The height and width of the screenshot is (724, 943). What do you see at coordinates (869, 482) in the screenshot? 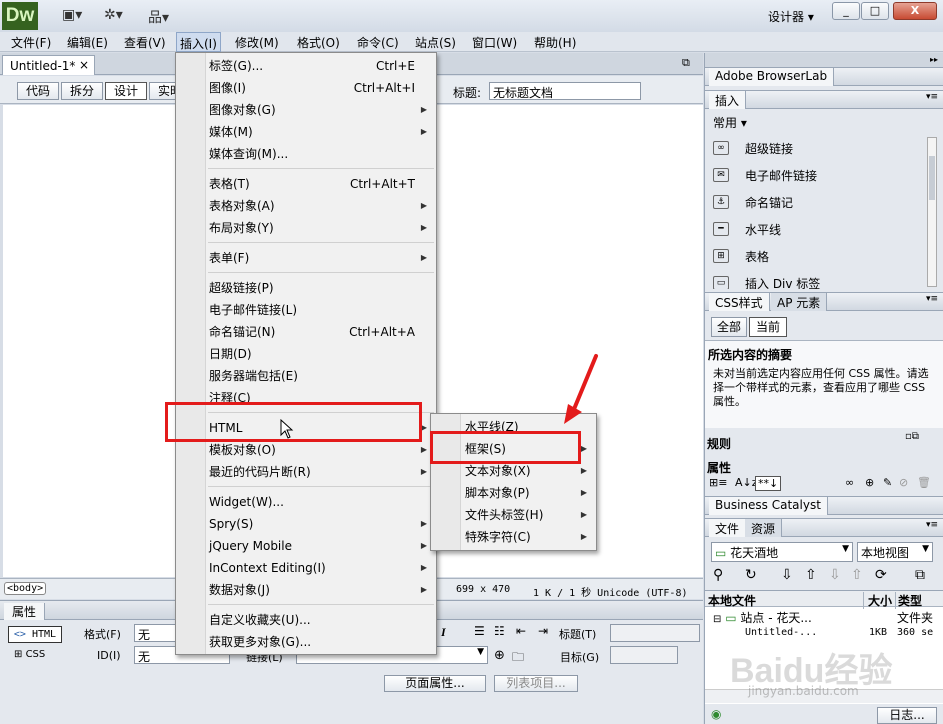
I see `new-rule-icon: ⊕` at bounding box center [869, 482].